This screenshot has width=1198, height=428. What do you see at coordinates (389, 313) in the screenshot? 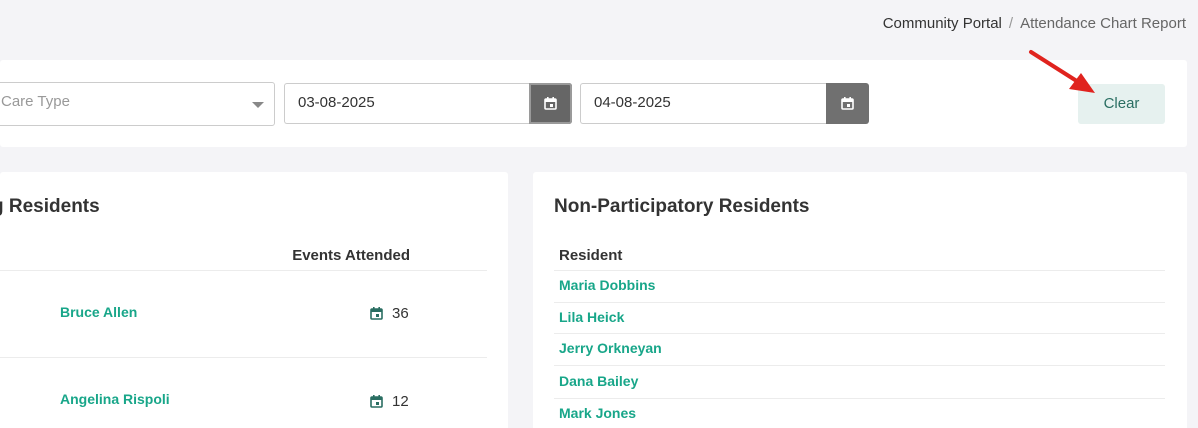
I see `event-count: 36` at bounding box center [389, 313].